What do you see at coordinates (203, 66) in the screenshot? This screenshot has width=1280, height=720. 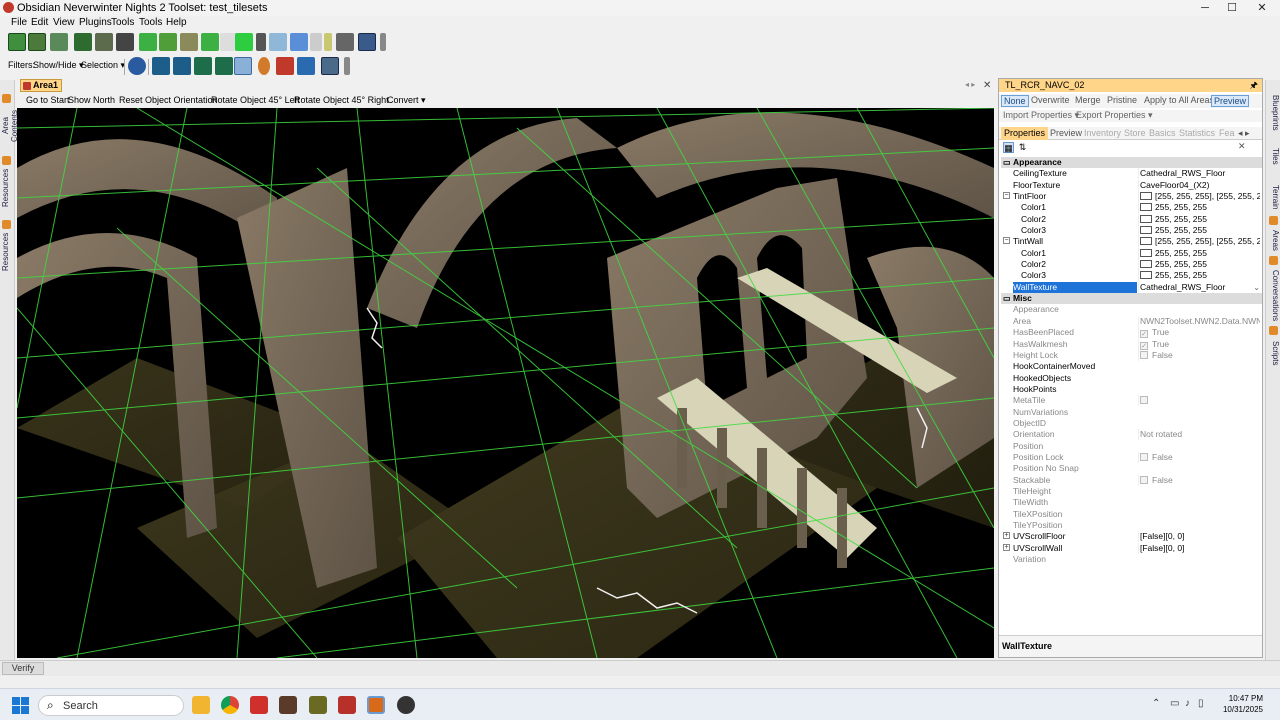 I see `rotate-icon` at bounding box center [203, 66].